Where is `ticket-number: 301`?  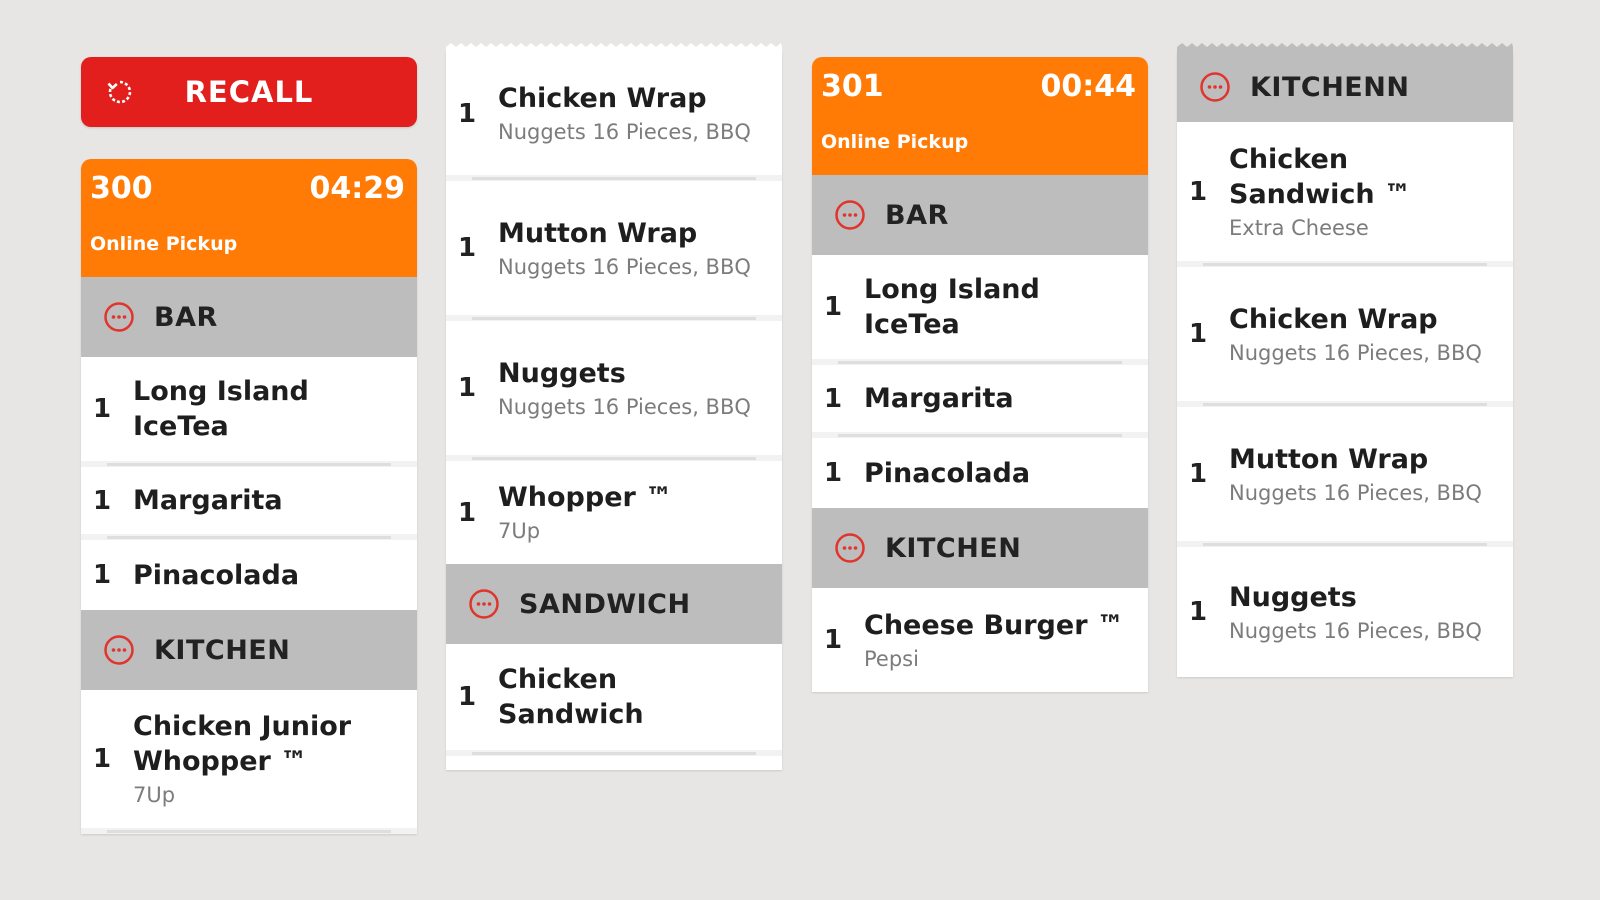
ticket-number: 301 is located at coordinates (852, 86).